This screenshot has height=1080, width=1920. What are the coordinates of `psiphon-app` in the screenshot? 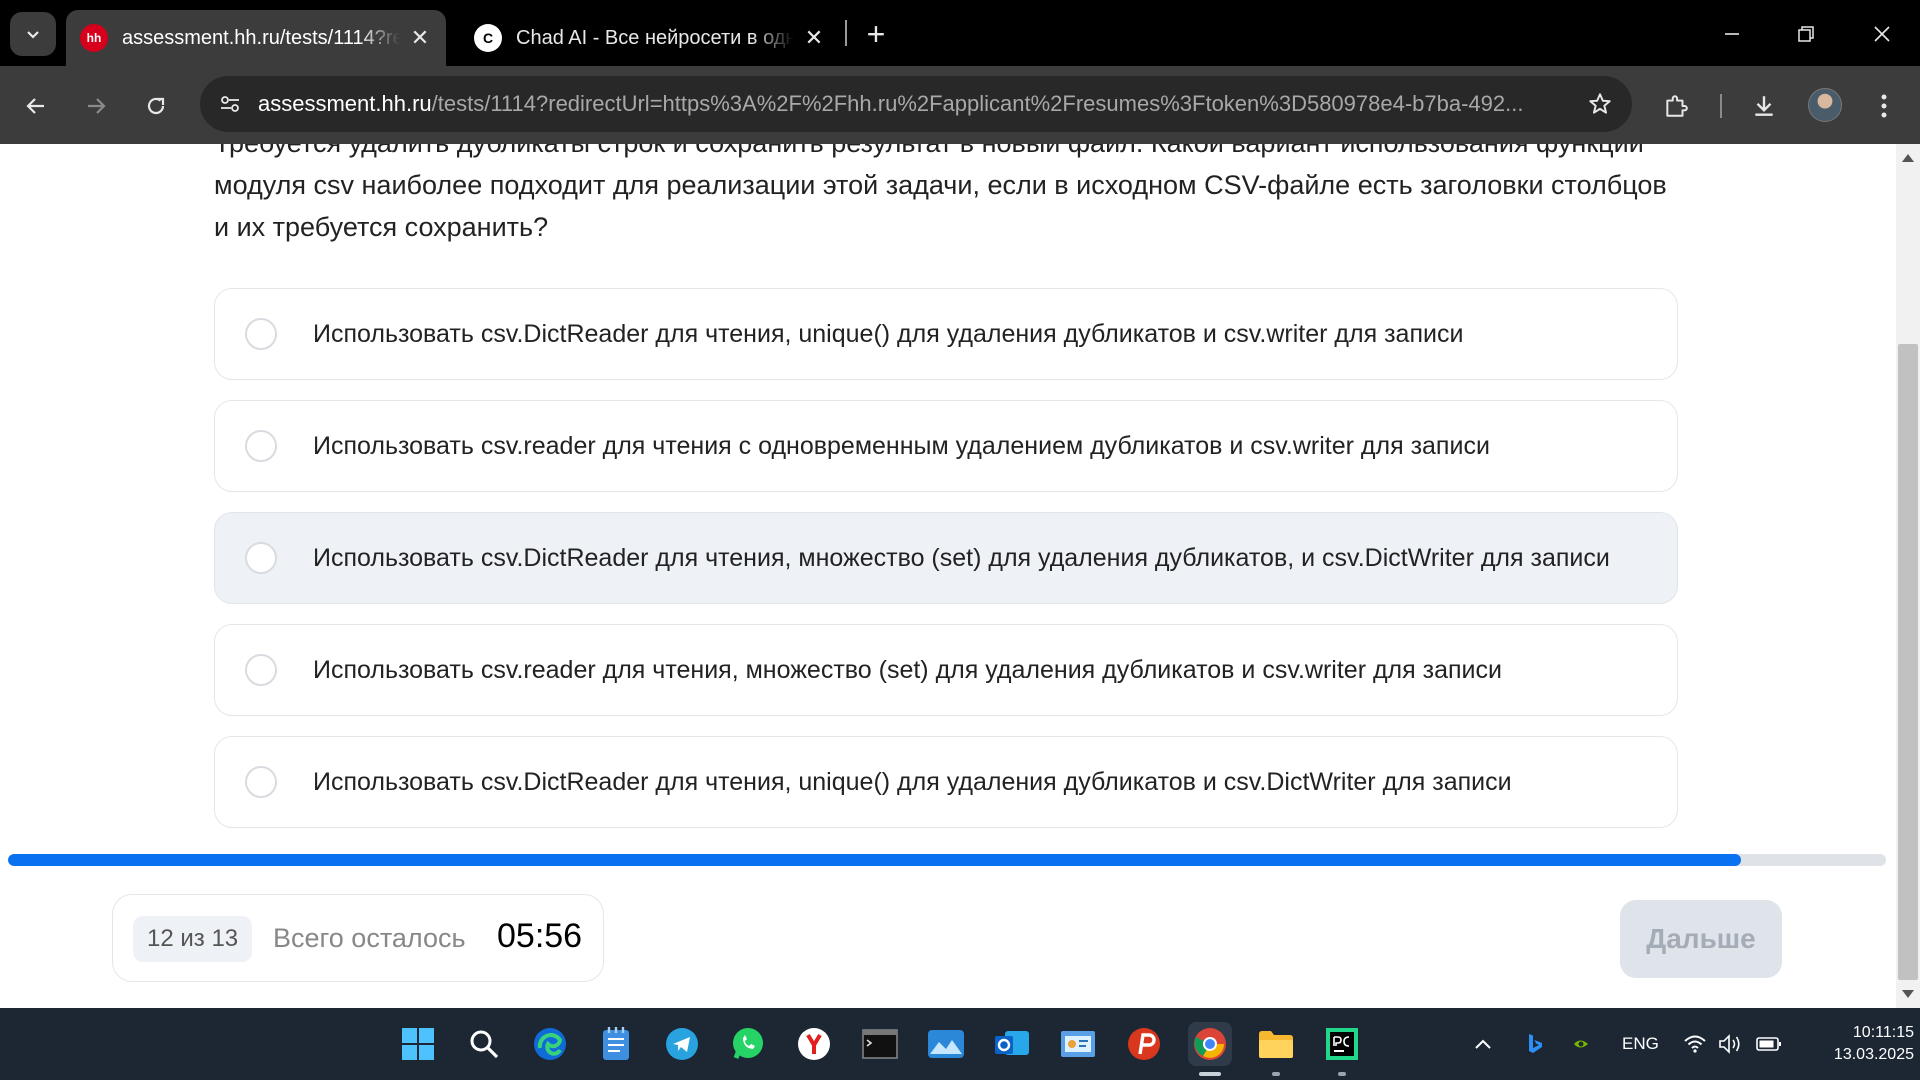 It's located at (1144, 1044).